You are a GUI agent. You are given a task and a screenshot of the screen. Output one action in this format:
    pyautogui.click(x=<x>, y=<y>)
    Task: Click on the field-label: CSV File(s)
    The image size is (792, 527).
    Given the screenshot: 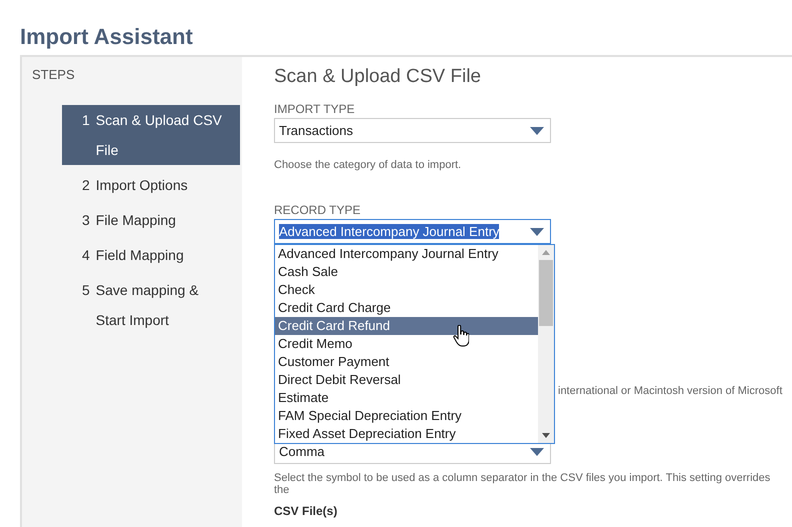 What is the action you would take?
    pyautogui.click(x=306, y=511)
    